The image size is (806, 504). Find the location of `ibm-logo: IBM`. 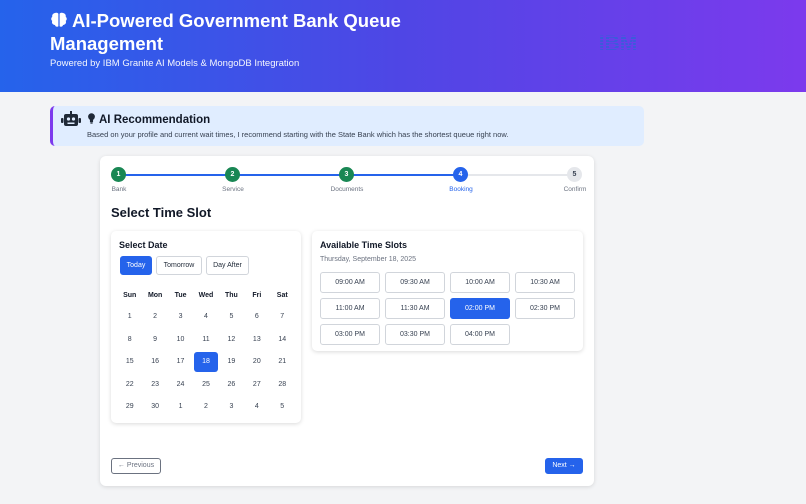

ibm-logo: IBM is located at coordinates (618, 42).